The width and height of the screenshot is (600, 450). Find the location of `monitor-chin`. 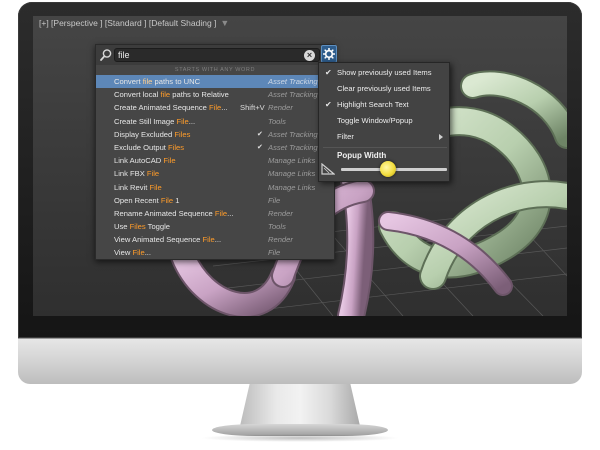

monitor-chin is located at coordinates (300, 361).